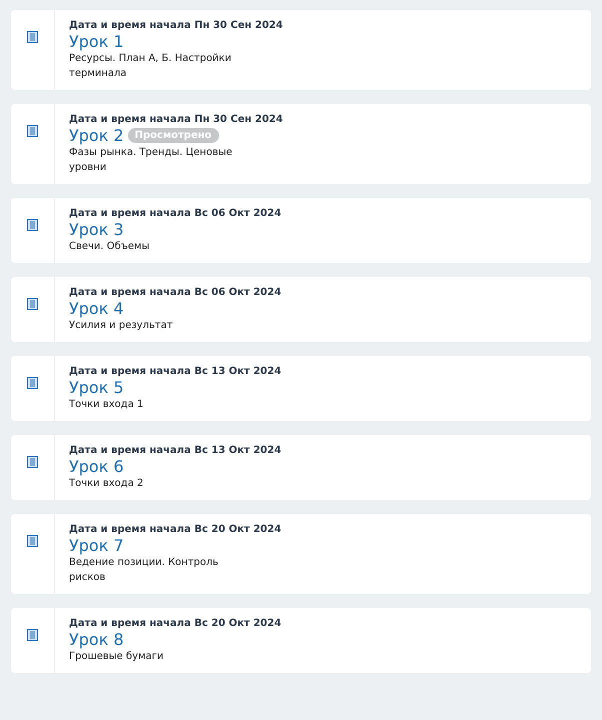 The image size is (602, 720). Describe the element at coordinates (144, 570) in the screenshot. I see `lesson-description: Ведение позиции. Контроль рисков` at that location.